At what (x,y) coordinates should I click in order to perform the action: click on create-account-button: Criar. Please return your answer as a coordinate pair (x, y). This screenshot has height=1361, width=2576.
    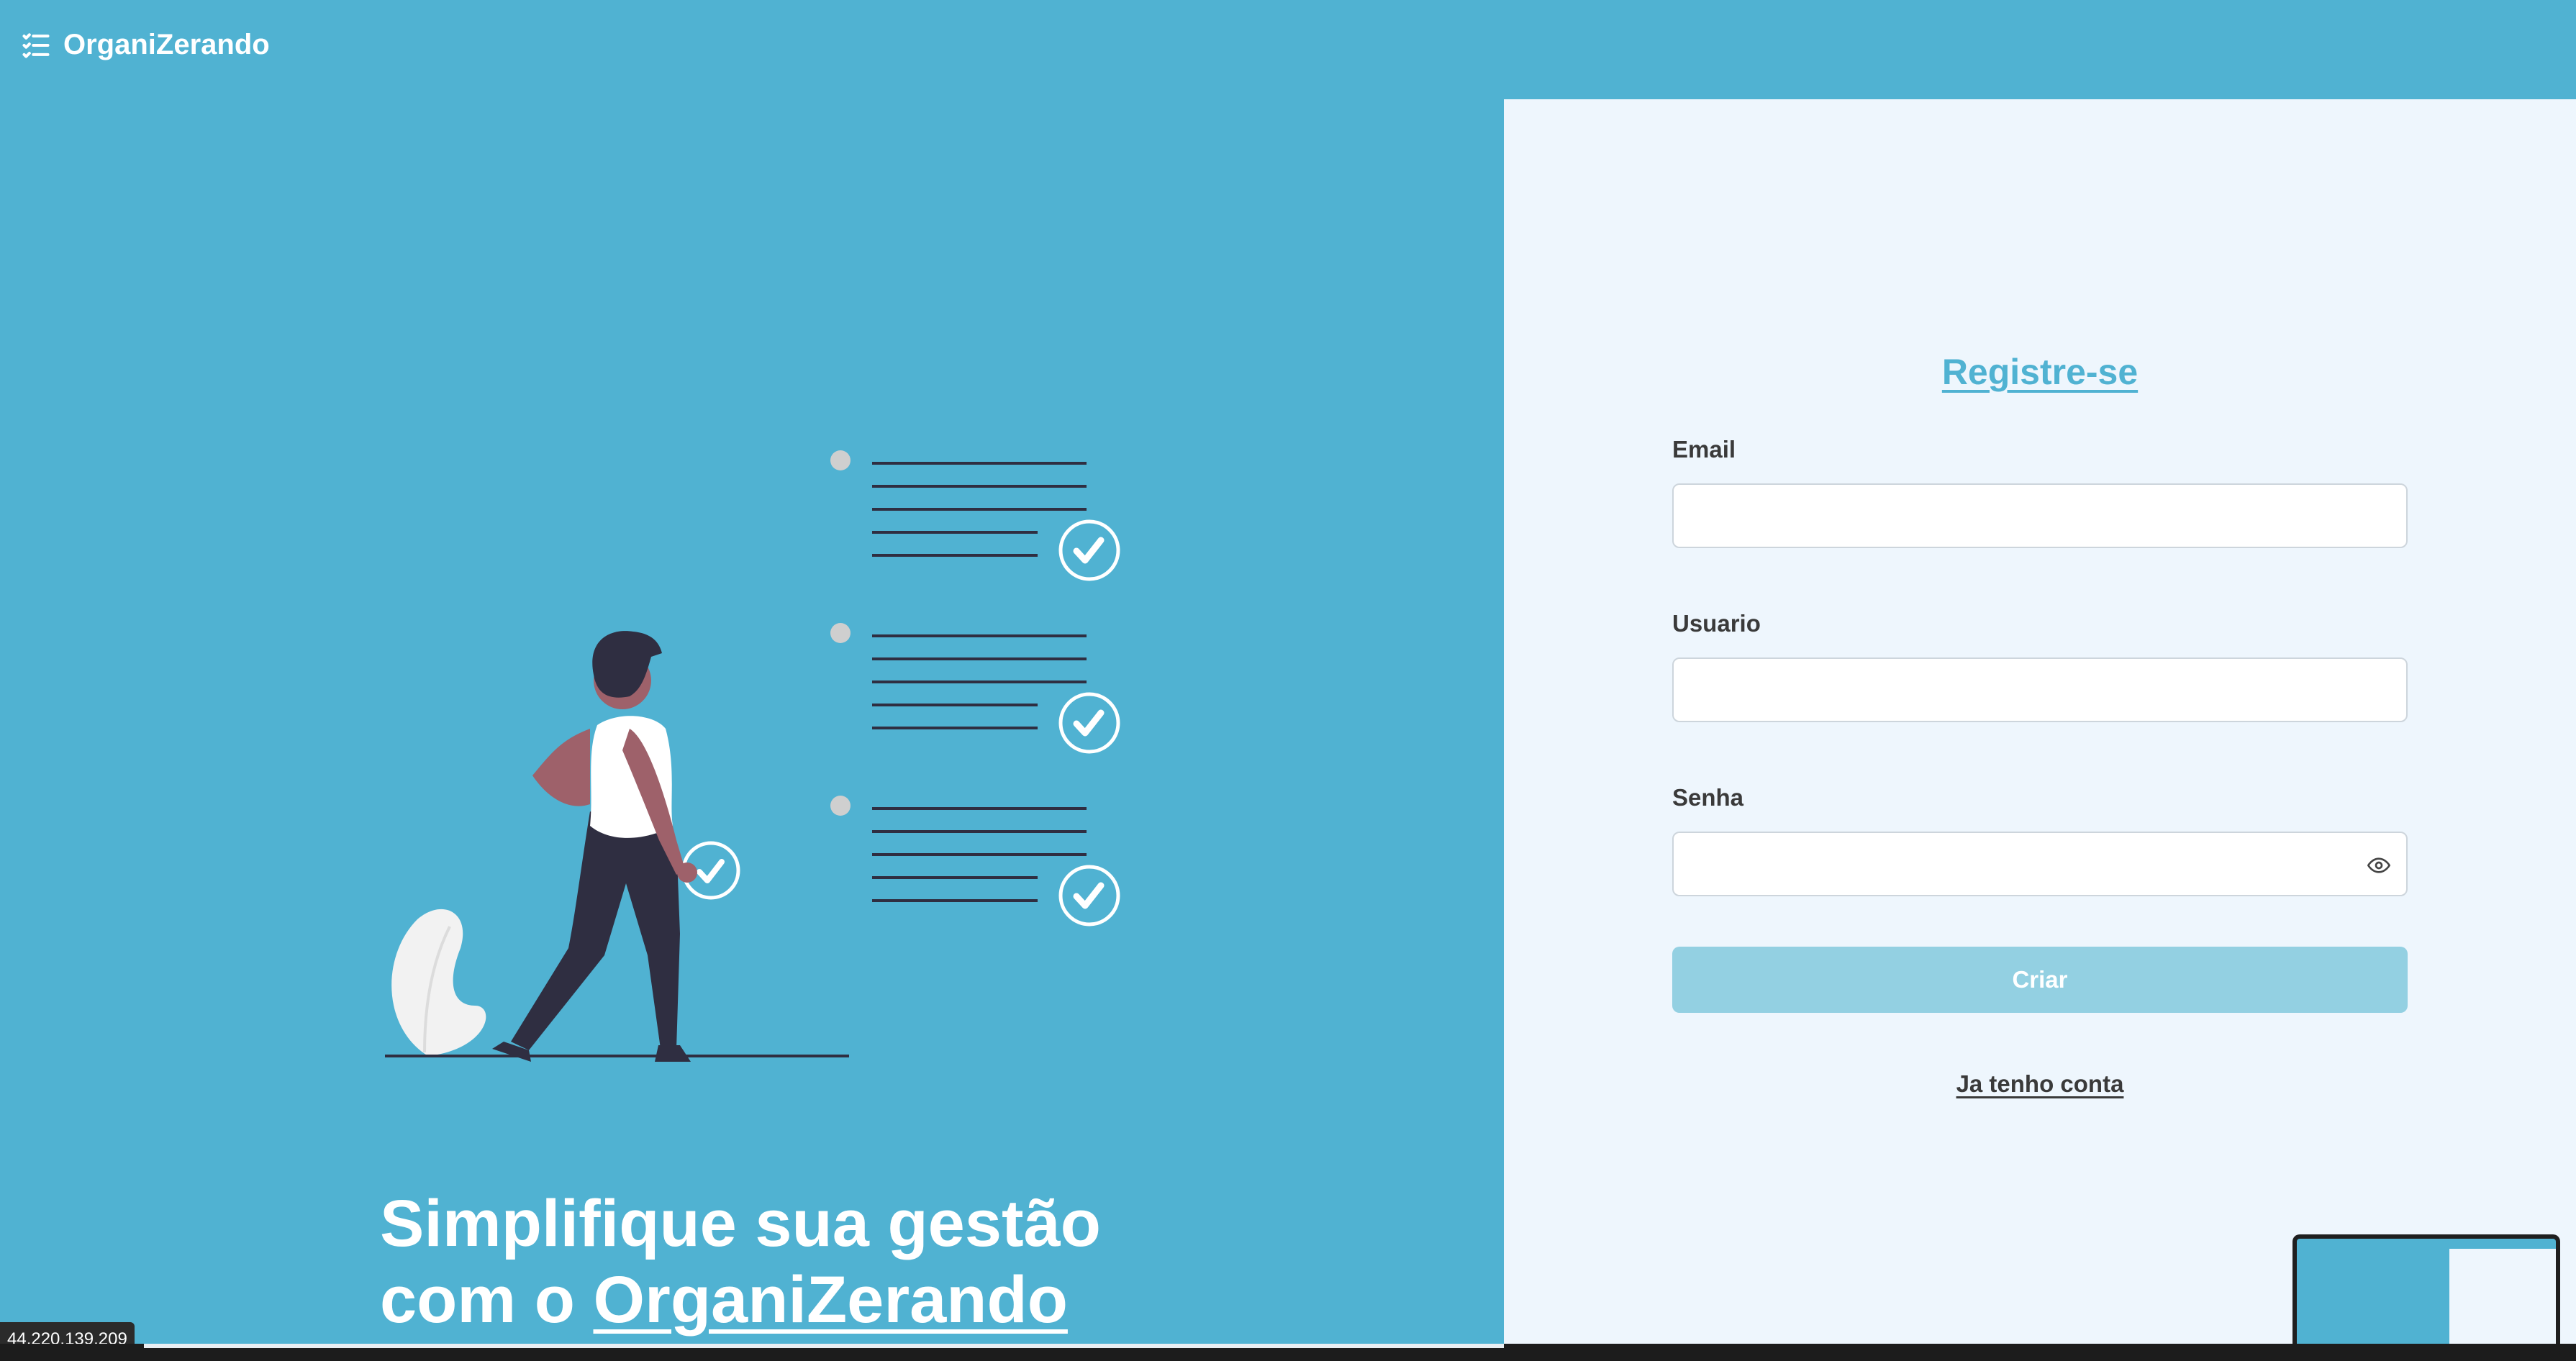
    Looking at the image, I should click on (2040, 980).